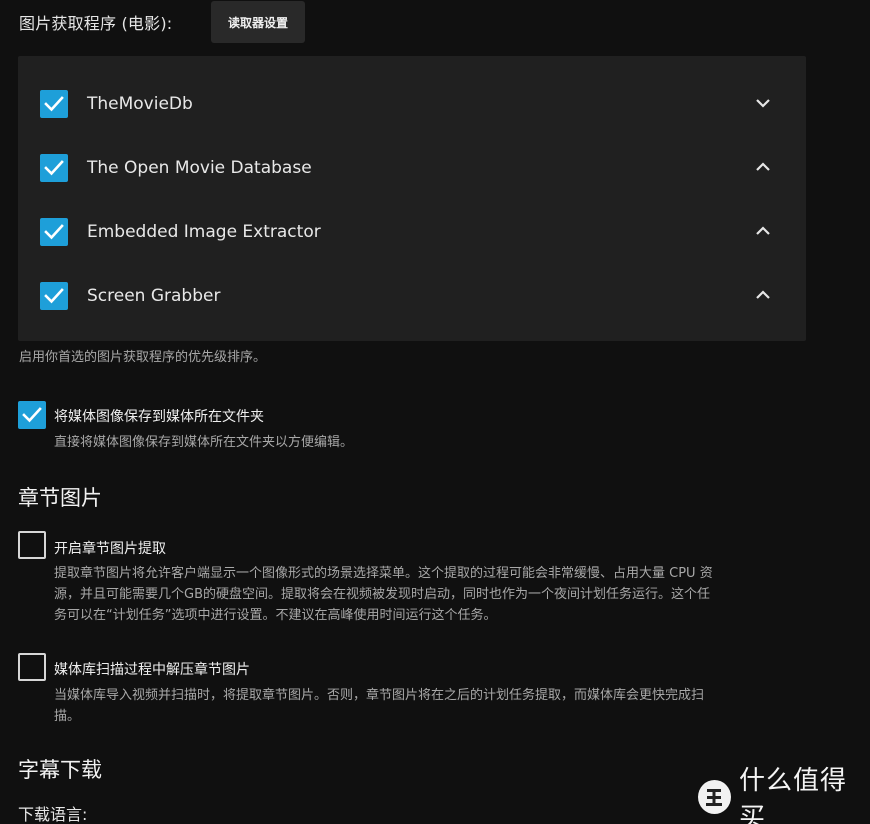 Image resolution: width=870 pixels, height=824 pixels. I want to click on fetcher-name: Screen Grabber, so click(154, 296).